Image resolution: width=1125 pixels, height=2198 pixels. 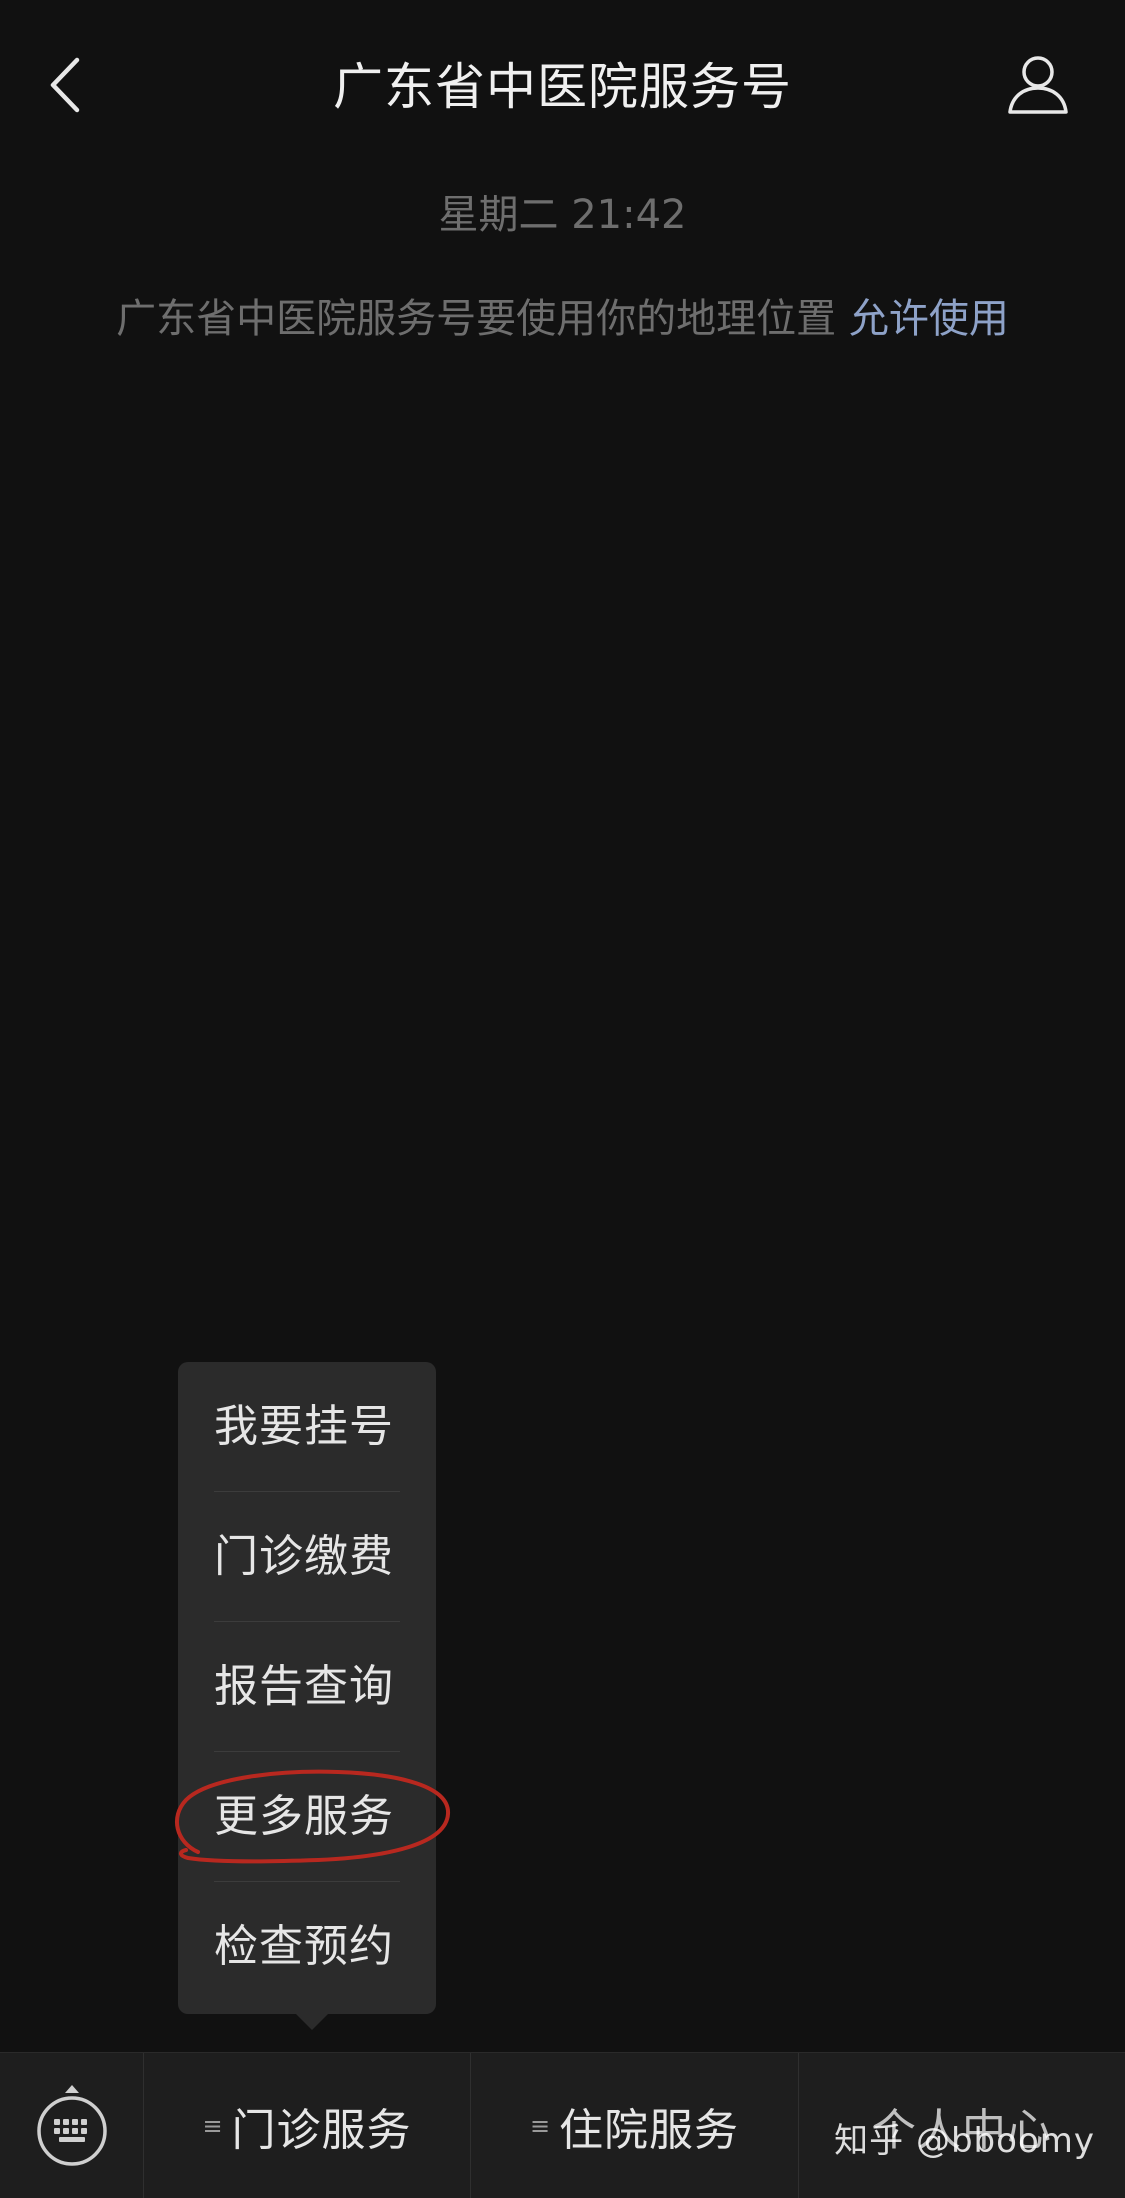 I want to click on navigation-header: 广东省中医院服务号, so click(x=562, y=85).